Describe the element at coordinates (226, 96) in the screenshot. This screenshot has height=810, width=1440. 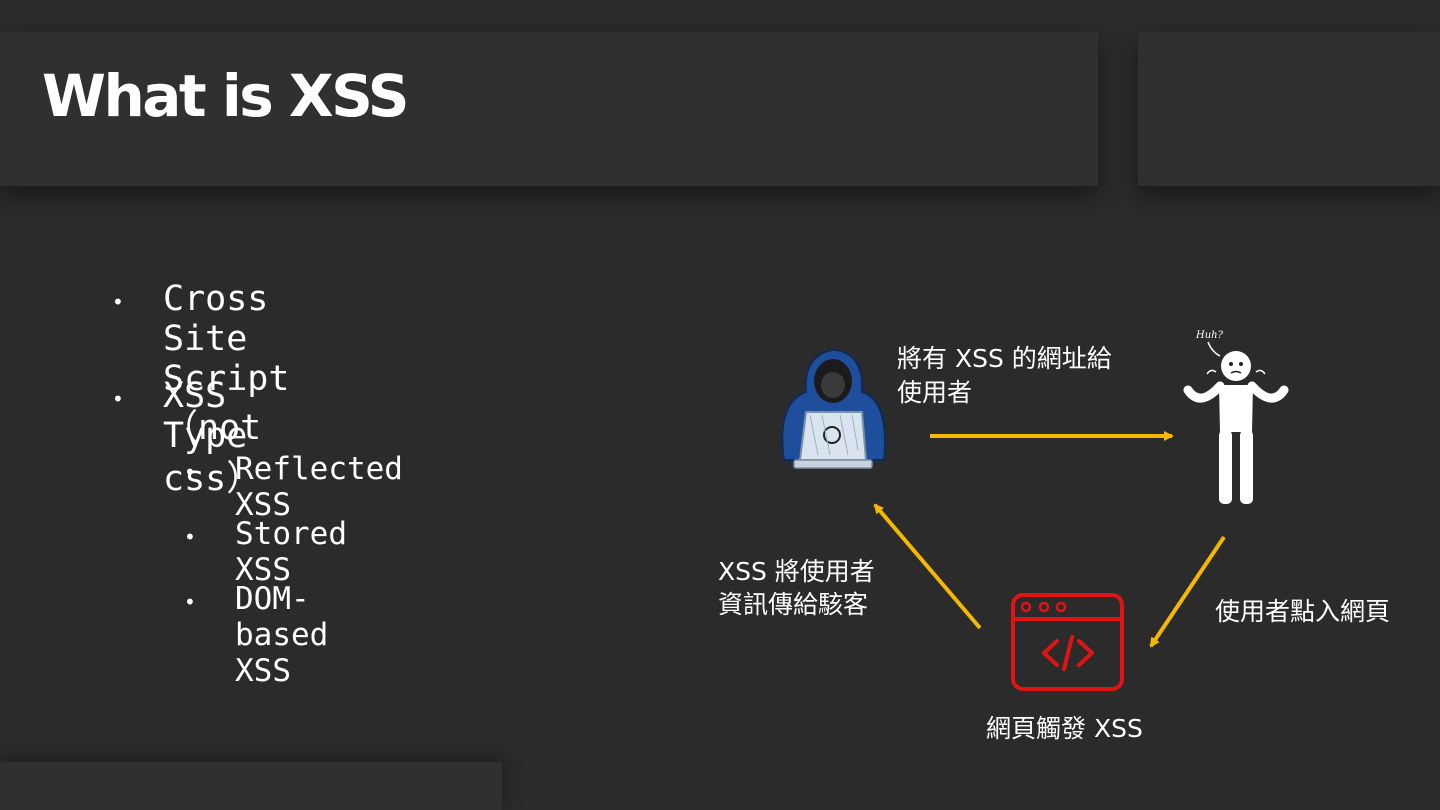
I see `slide-title: What is XSS` at that location.